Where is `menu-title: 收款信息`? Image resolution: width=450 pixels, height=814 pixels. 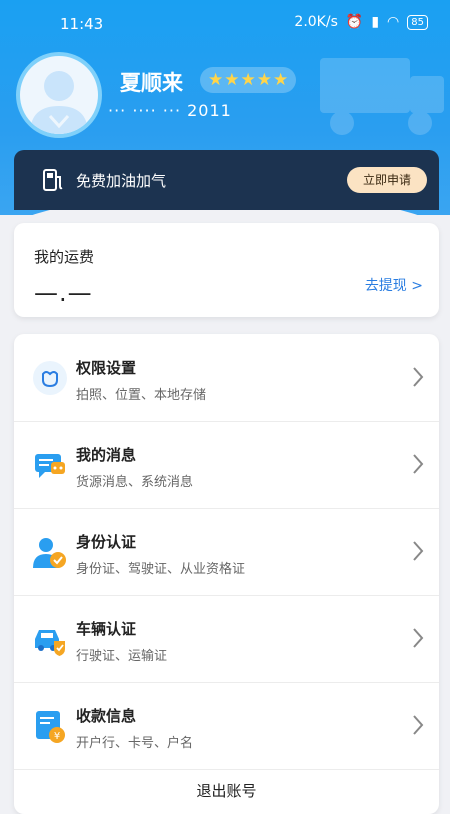 menu-title: 收款信息 is located at coordinates (106, 716).